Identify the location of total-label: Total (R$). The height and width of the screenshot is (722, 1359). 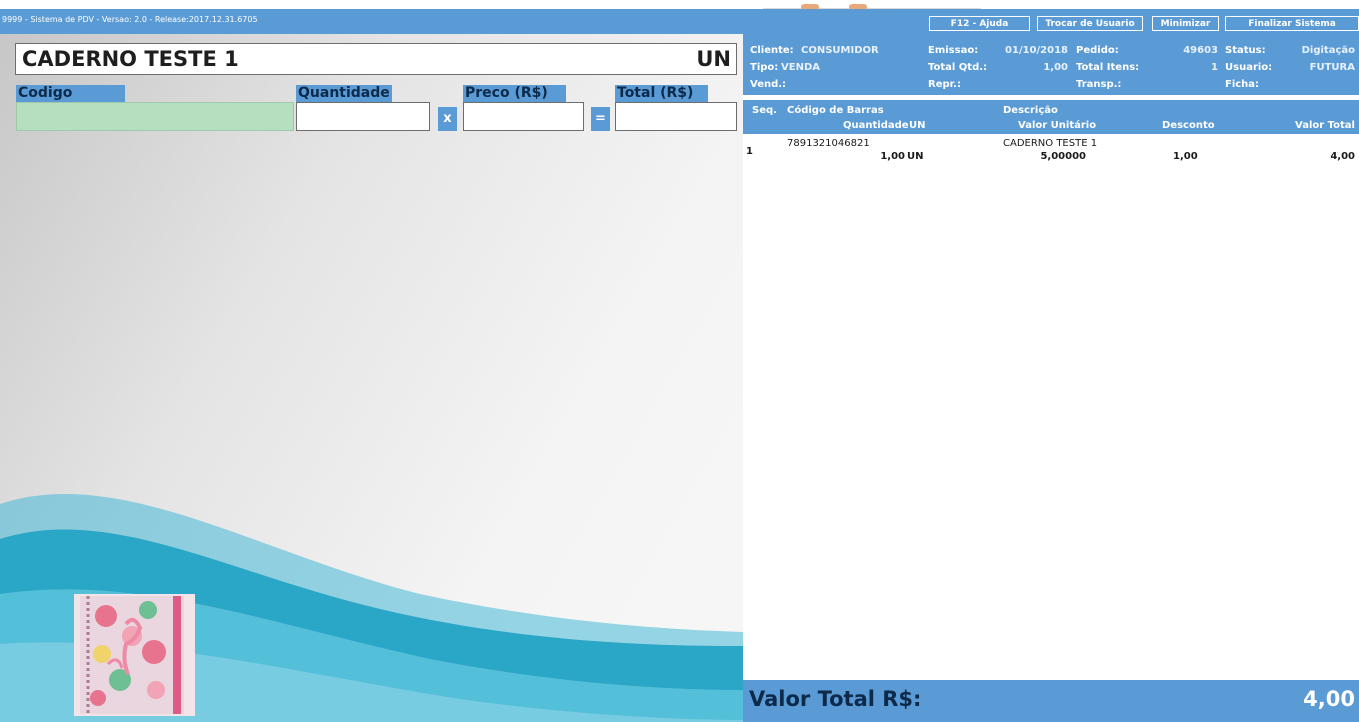
(661, 93).